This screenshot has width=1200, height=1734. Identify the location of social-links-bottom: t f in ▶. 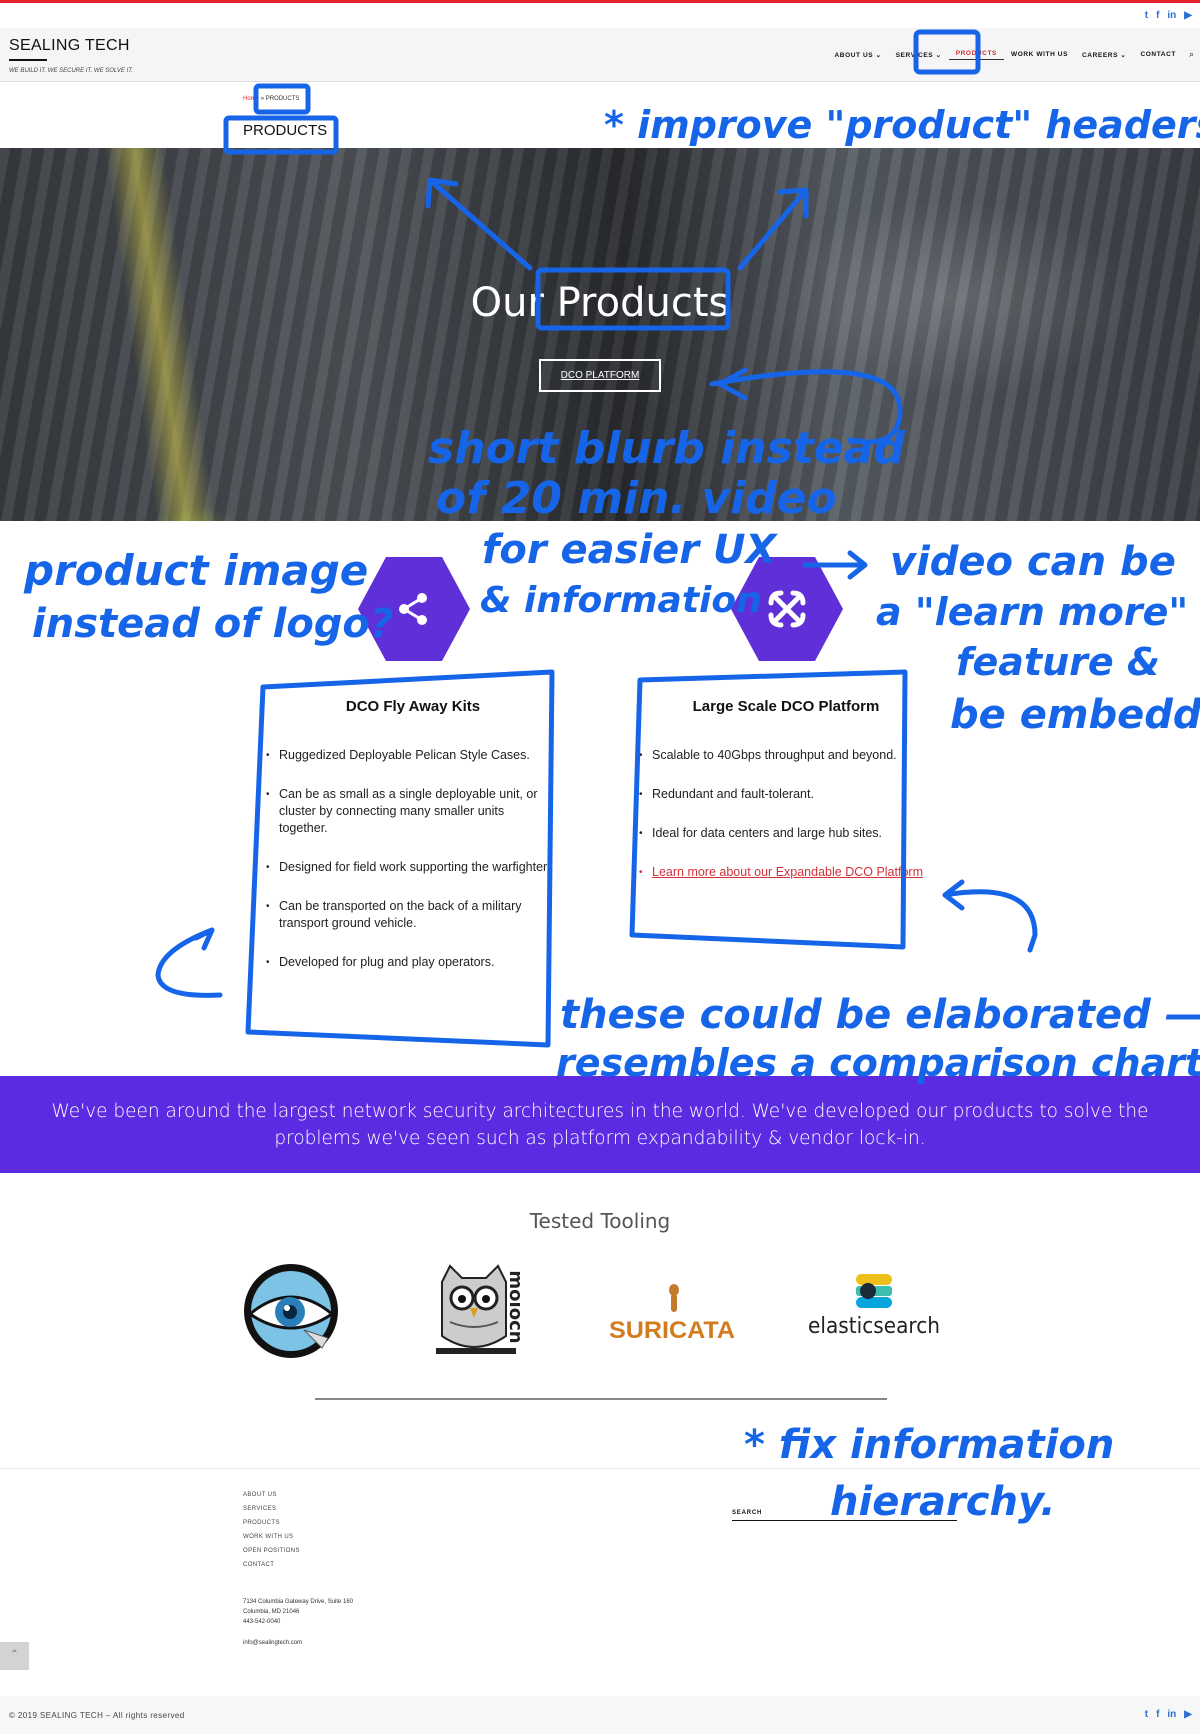
(1168, 1714).